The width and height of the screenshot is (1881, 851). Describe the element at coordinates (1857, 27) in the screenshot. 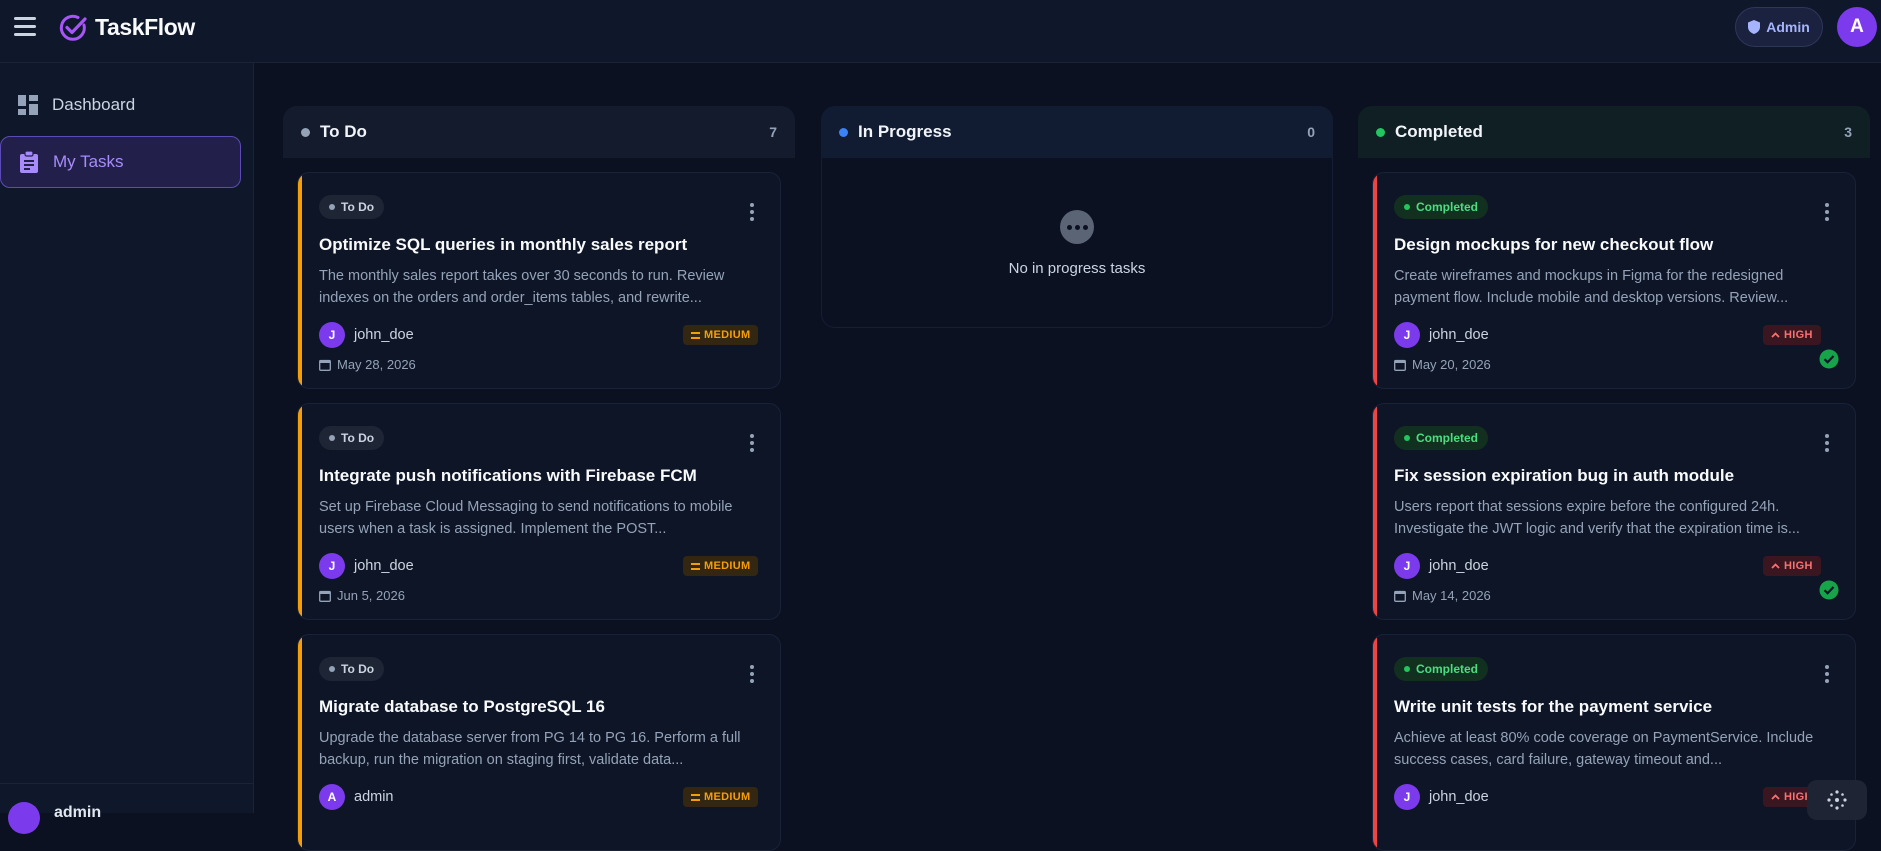

I see `user-avatar: A` at that location.